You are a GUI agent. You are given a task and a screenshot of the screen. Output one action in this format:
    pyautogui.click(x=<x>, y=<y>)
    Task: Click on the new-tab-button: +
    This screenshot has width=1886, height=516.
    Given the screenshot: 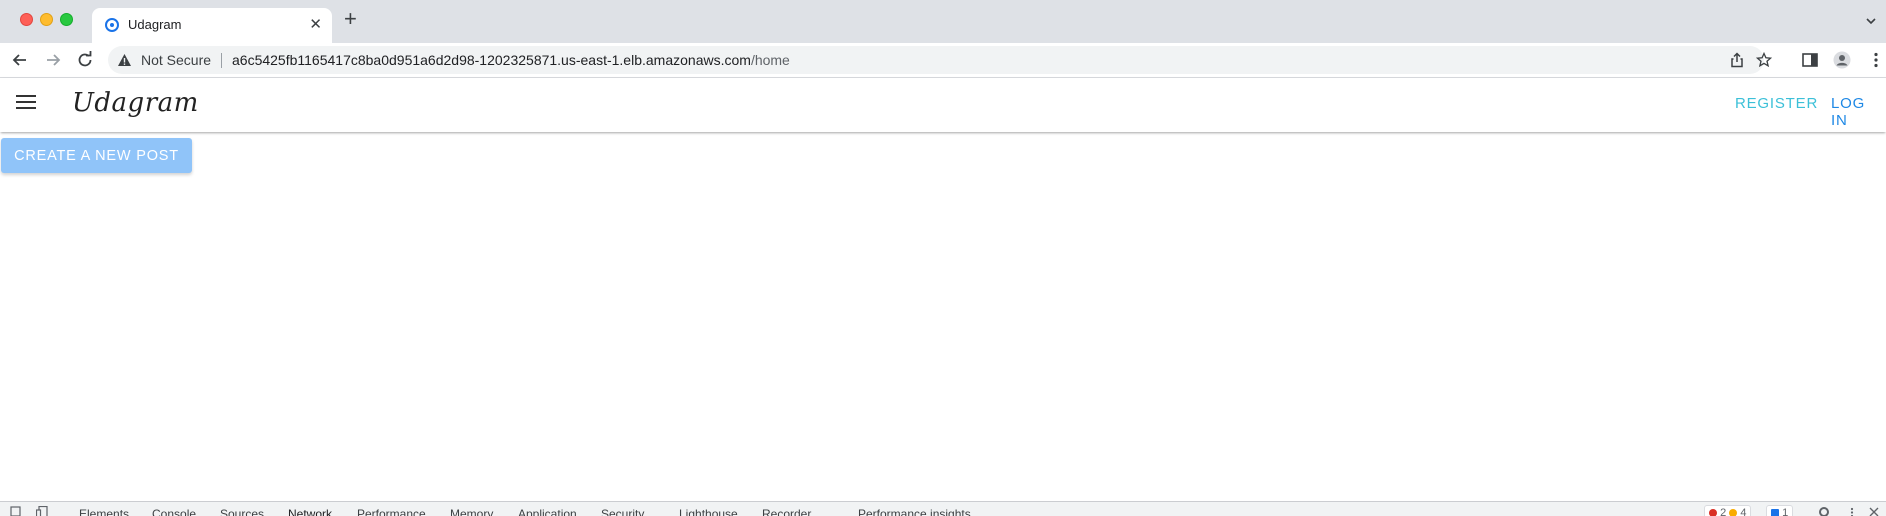 What is the action you would take?
    pyautogui.click(x=350, y=19)
    